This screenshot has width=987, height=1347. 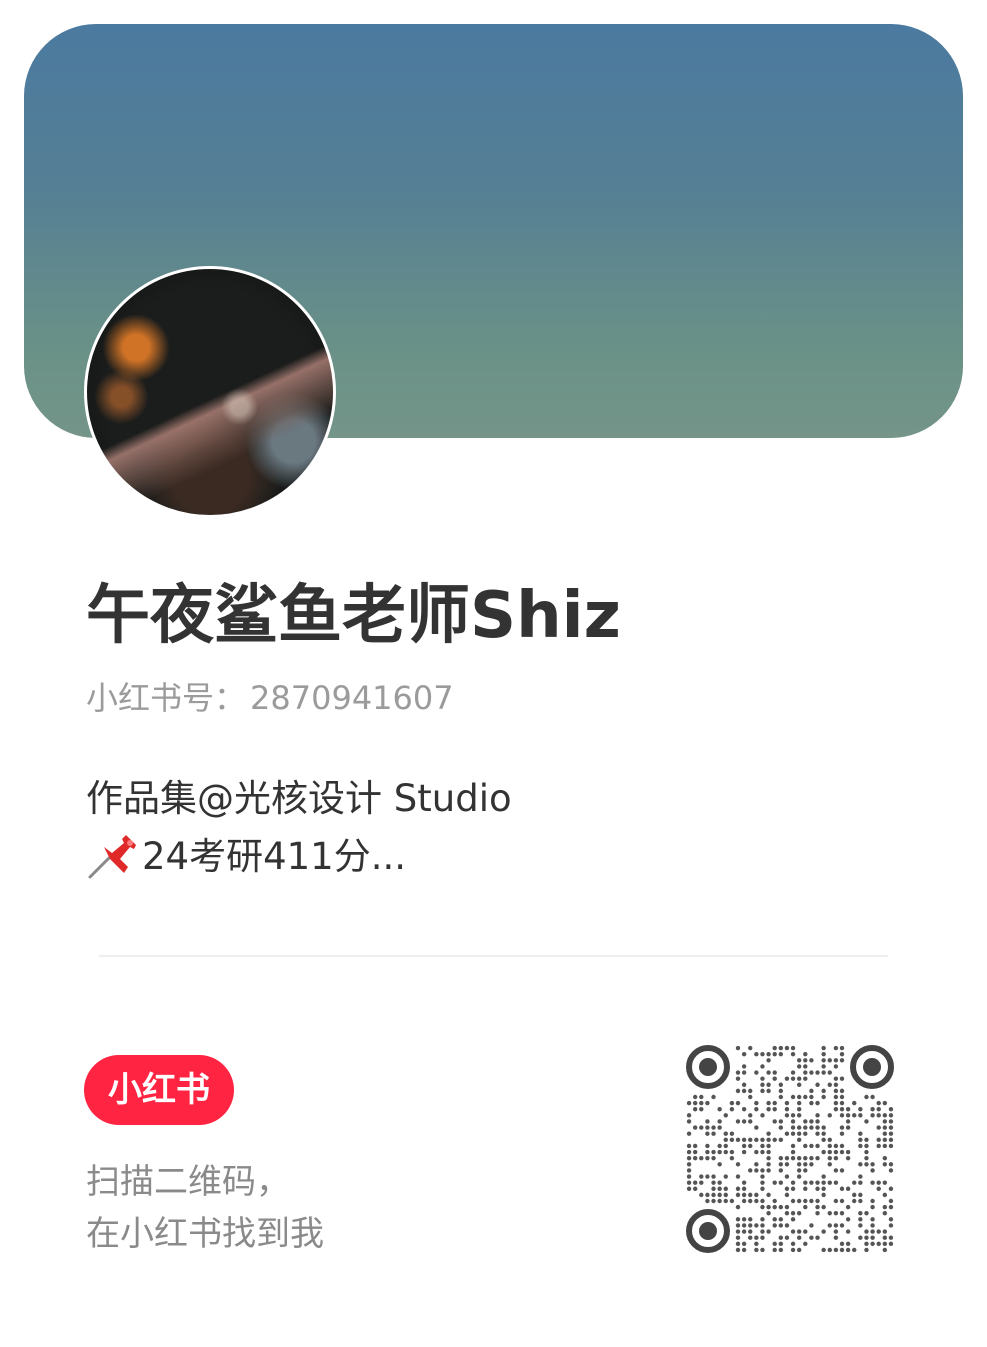 What do you see at coordinates (205, 1208) in the screenshot?
I see `scan-instruction: 扫描二维码， 在小红书找到我` at bounding box center [205, 1208].